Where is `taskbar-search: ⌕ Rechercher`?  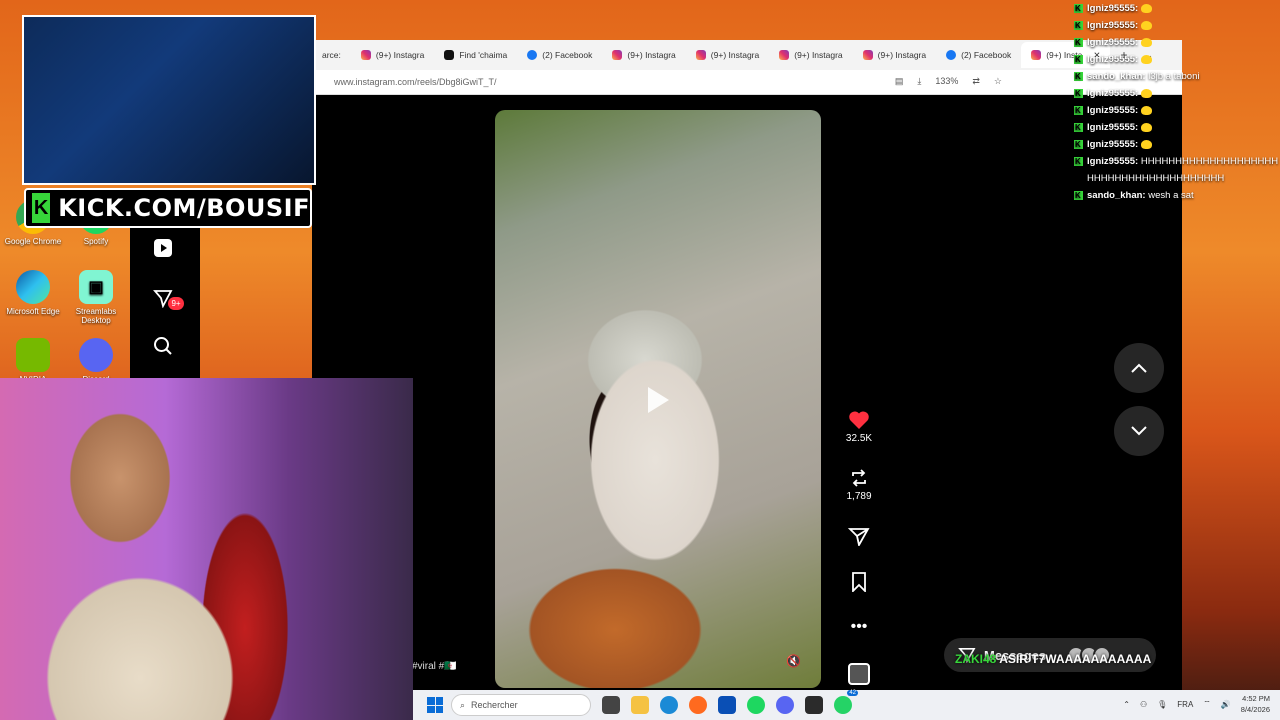
taskbar-search: ⌕ Rechercher is located at coordinates (521, 705).